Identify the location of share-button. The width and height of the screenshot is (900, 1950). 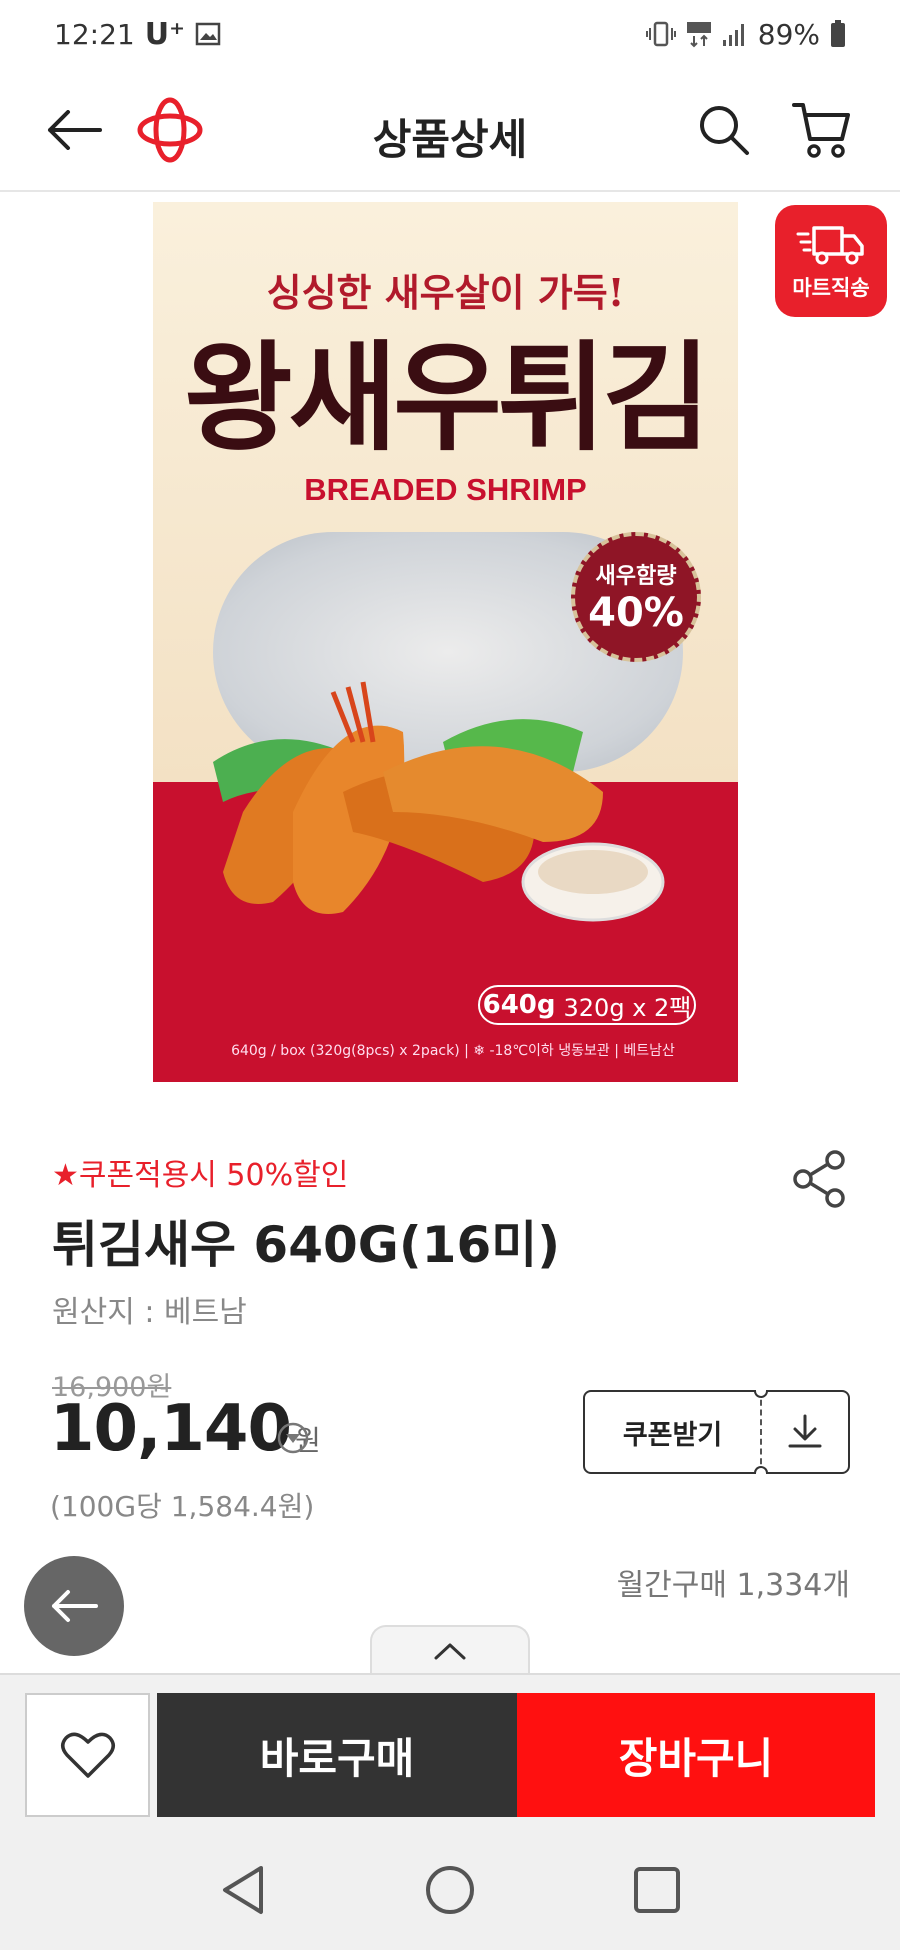
(819, 1179).